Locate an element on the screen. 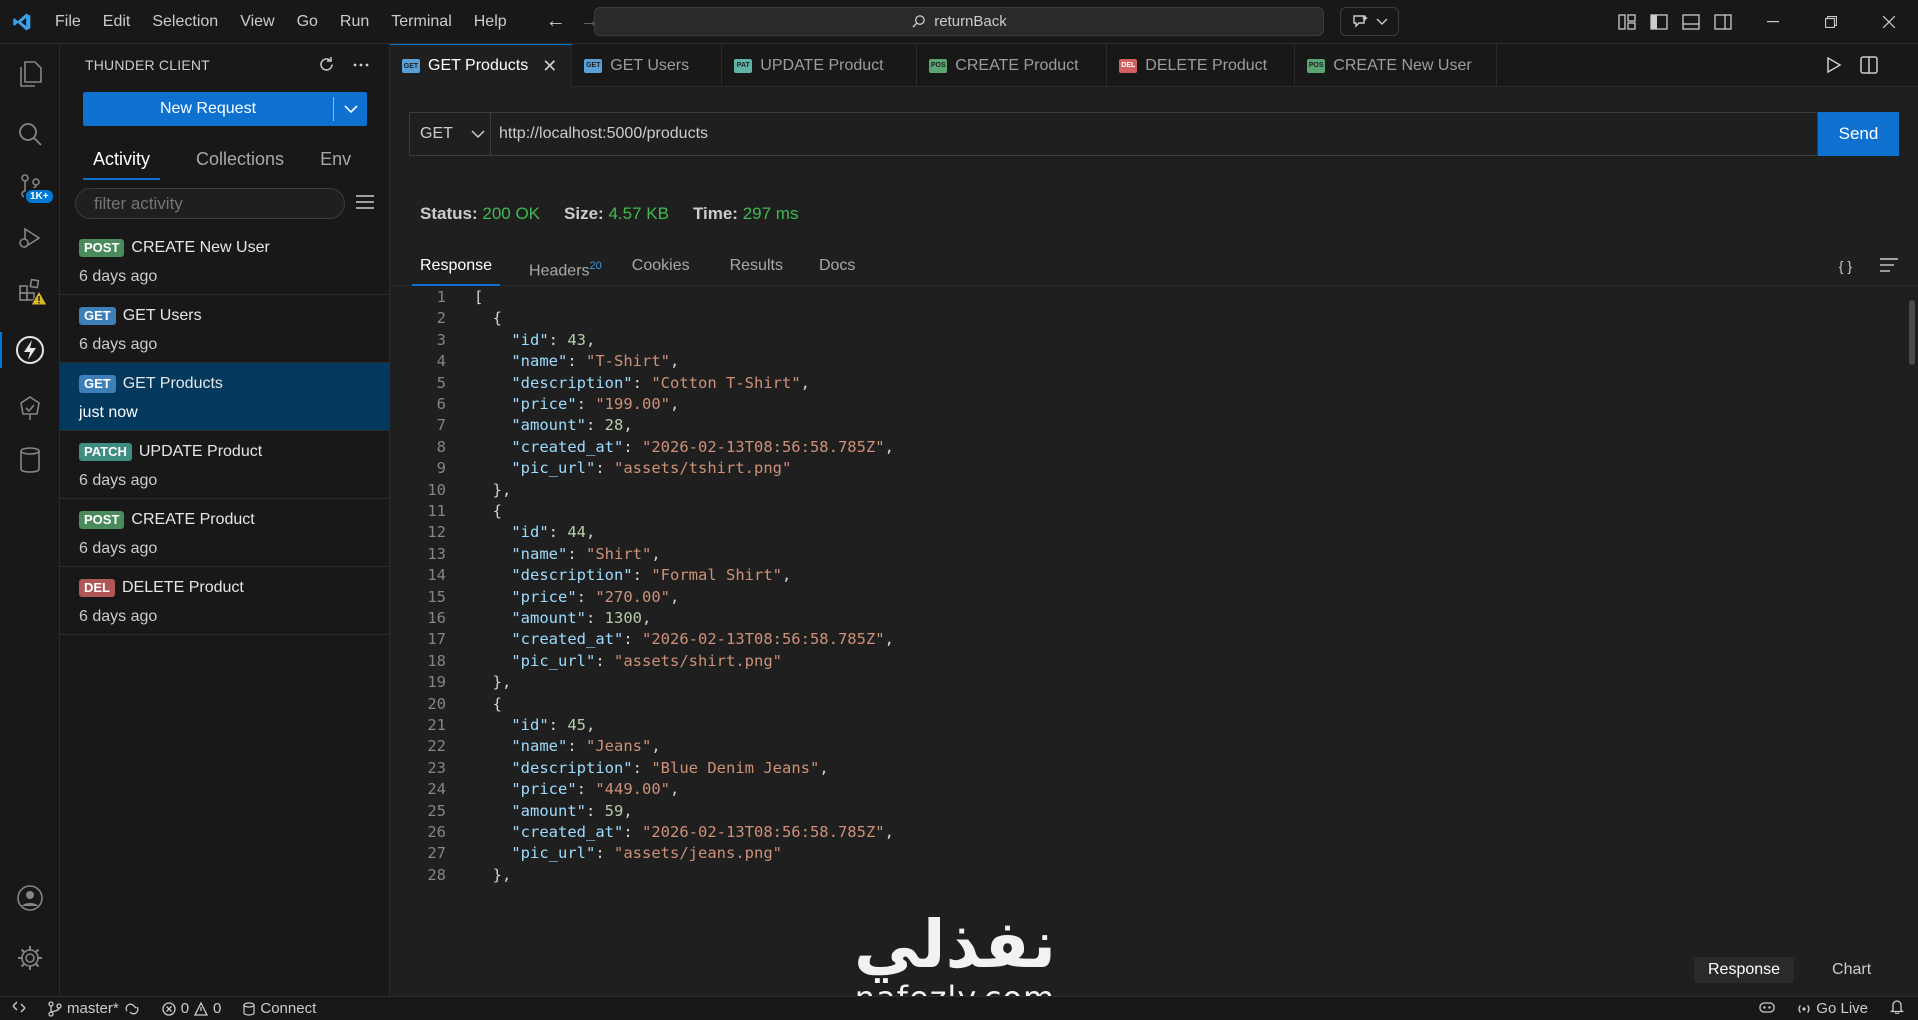 This screenshot has height=1020, width=1918. filter-activity-input is located at coordinates (210, 203).